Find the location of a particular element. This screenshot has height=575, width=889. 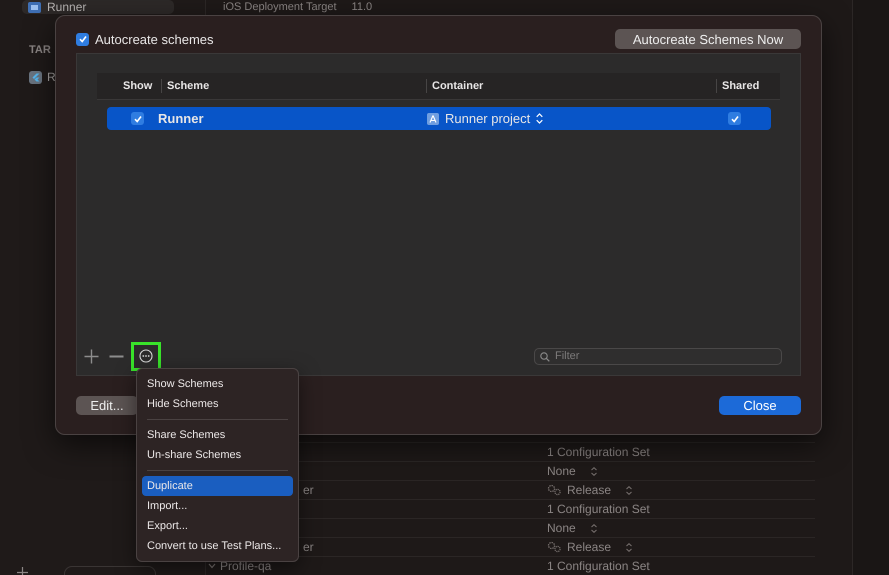

checkbox-label: Autocreate schemes is located at coordinates (154, 39).